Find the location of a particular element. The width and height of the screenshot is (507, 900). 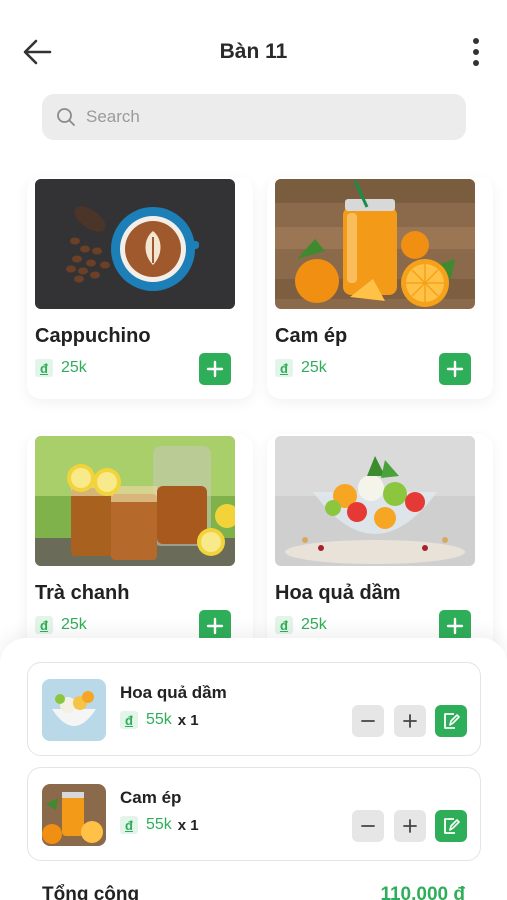

product-card: Hoa quả dầm đ 25k is located at coordinates (380, 545).